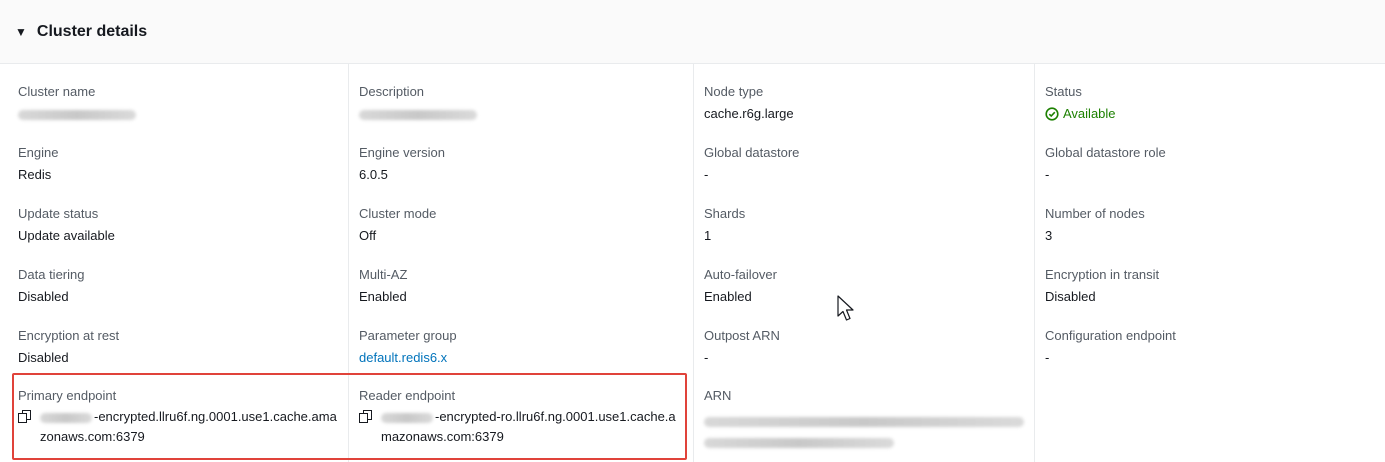 The image size is (1385, 462). I want to click on field-label: Primary endpoint, so click(67, 395).